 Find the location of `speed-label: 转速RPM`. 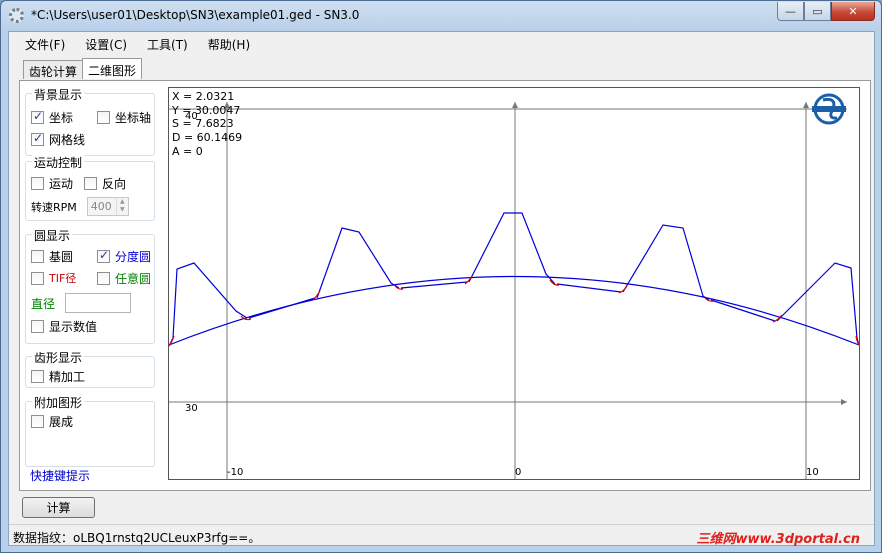

speed-label: 转速RPM is located at coordinates (54, 207).